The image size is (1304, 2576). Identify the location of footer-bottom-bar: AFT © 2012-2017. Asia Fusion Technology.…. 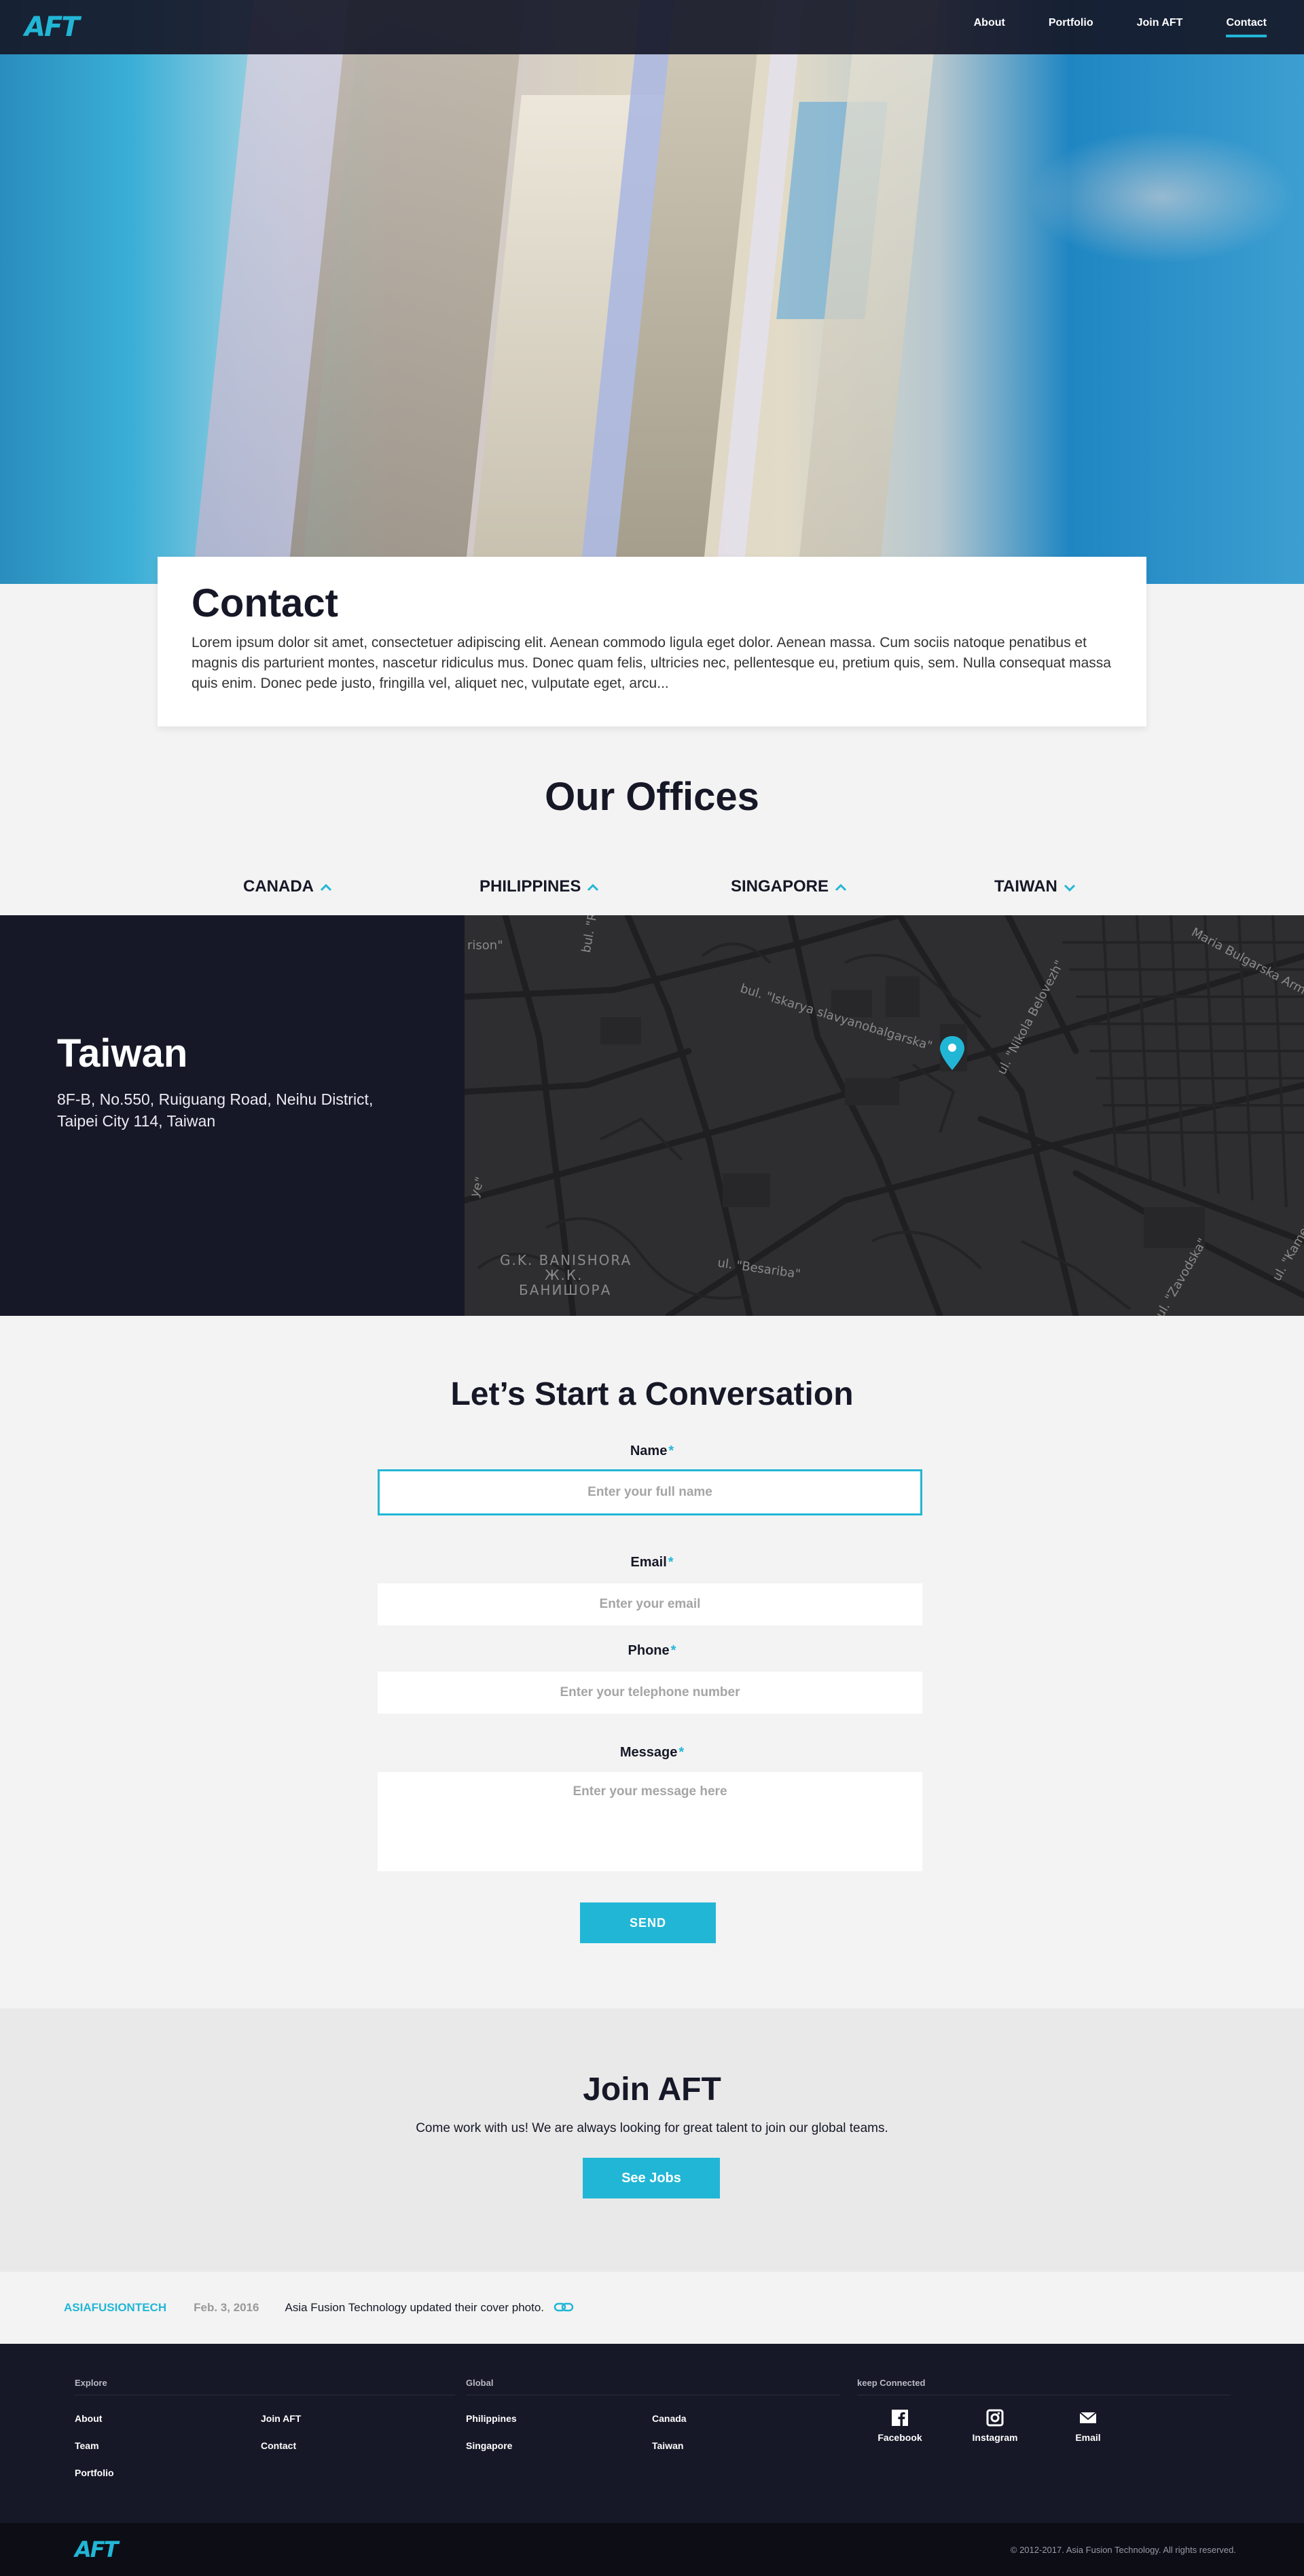
(652, 2549).